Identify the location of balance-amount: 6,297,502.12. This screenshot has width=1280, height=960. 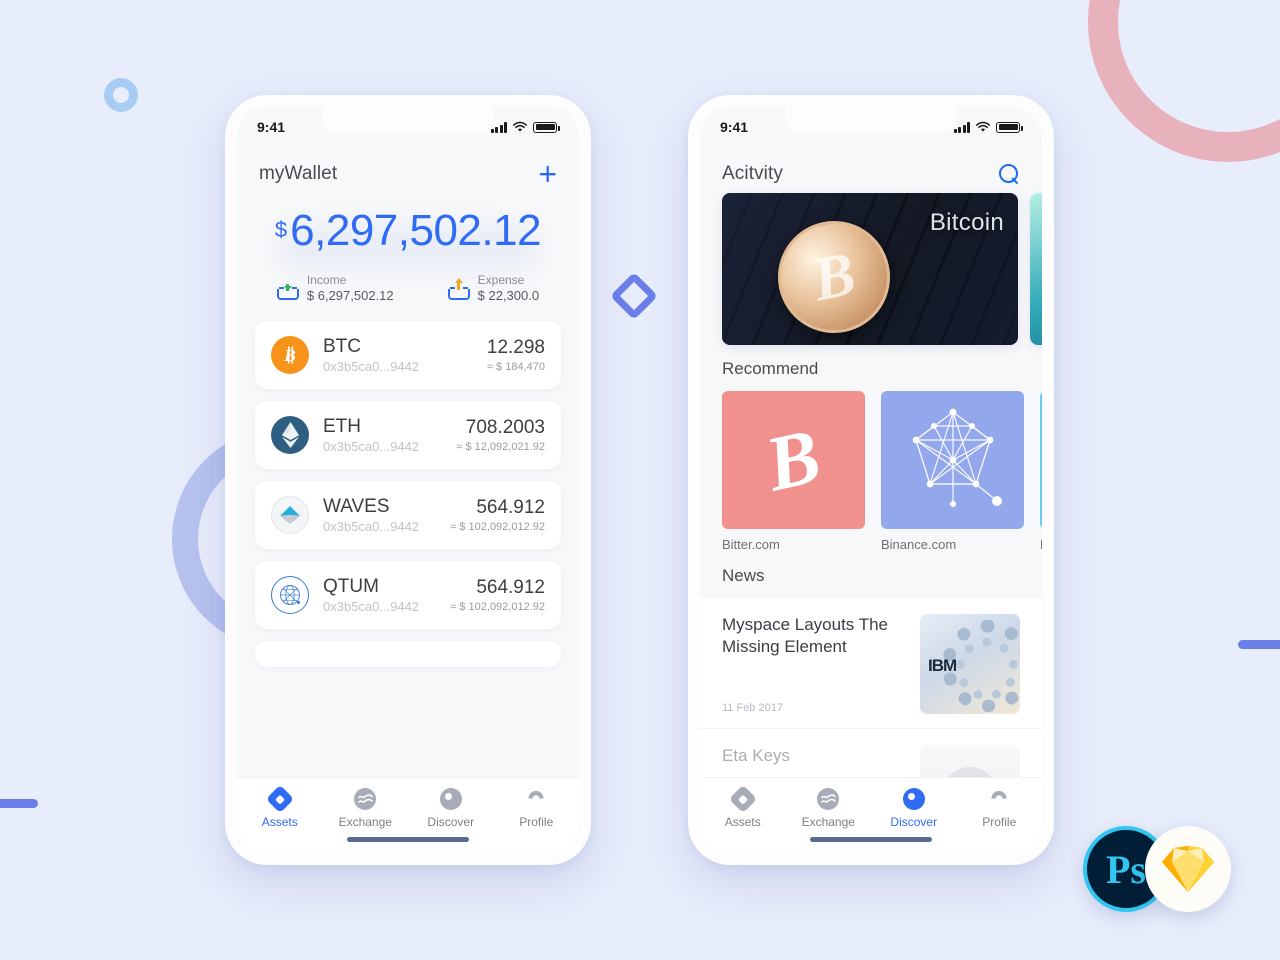
(416, 230).